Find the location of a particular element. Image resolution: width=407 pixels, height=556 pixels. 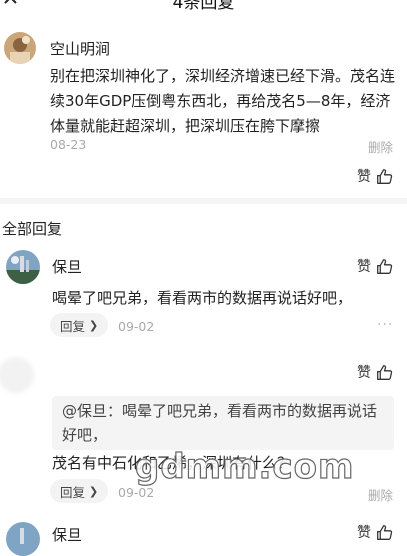

page-title: 4条回复 is located at coordinates (203, 6).